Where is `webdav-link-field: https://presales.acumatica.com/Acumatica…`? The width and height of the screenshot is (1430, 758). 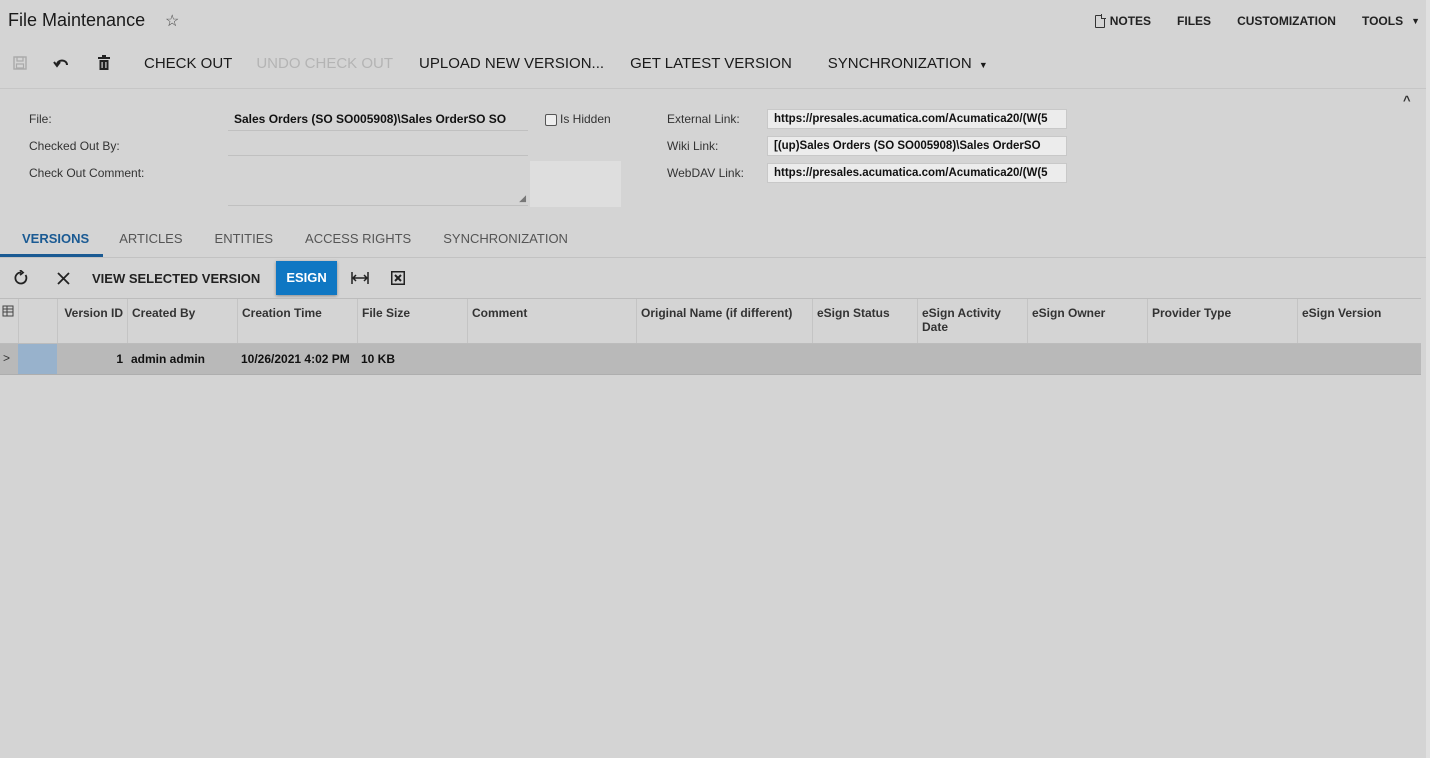 webdav-link-field: https://presales.acumatica.com/Acumatica… is located at coordinates (917, 173).